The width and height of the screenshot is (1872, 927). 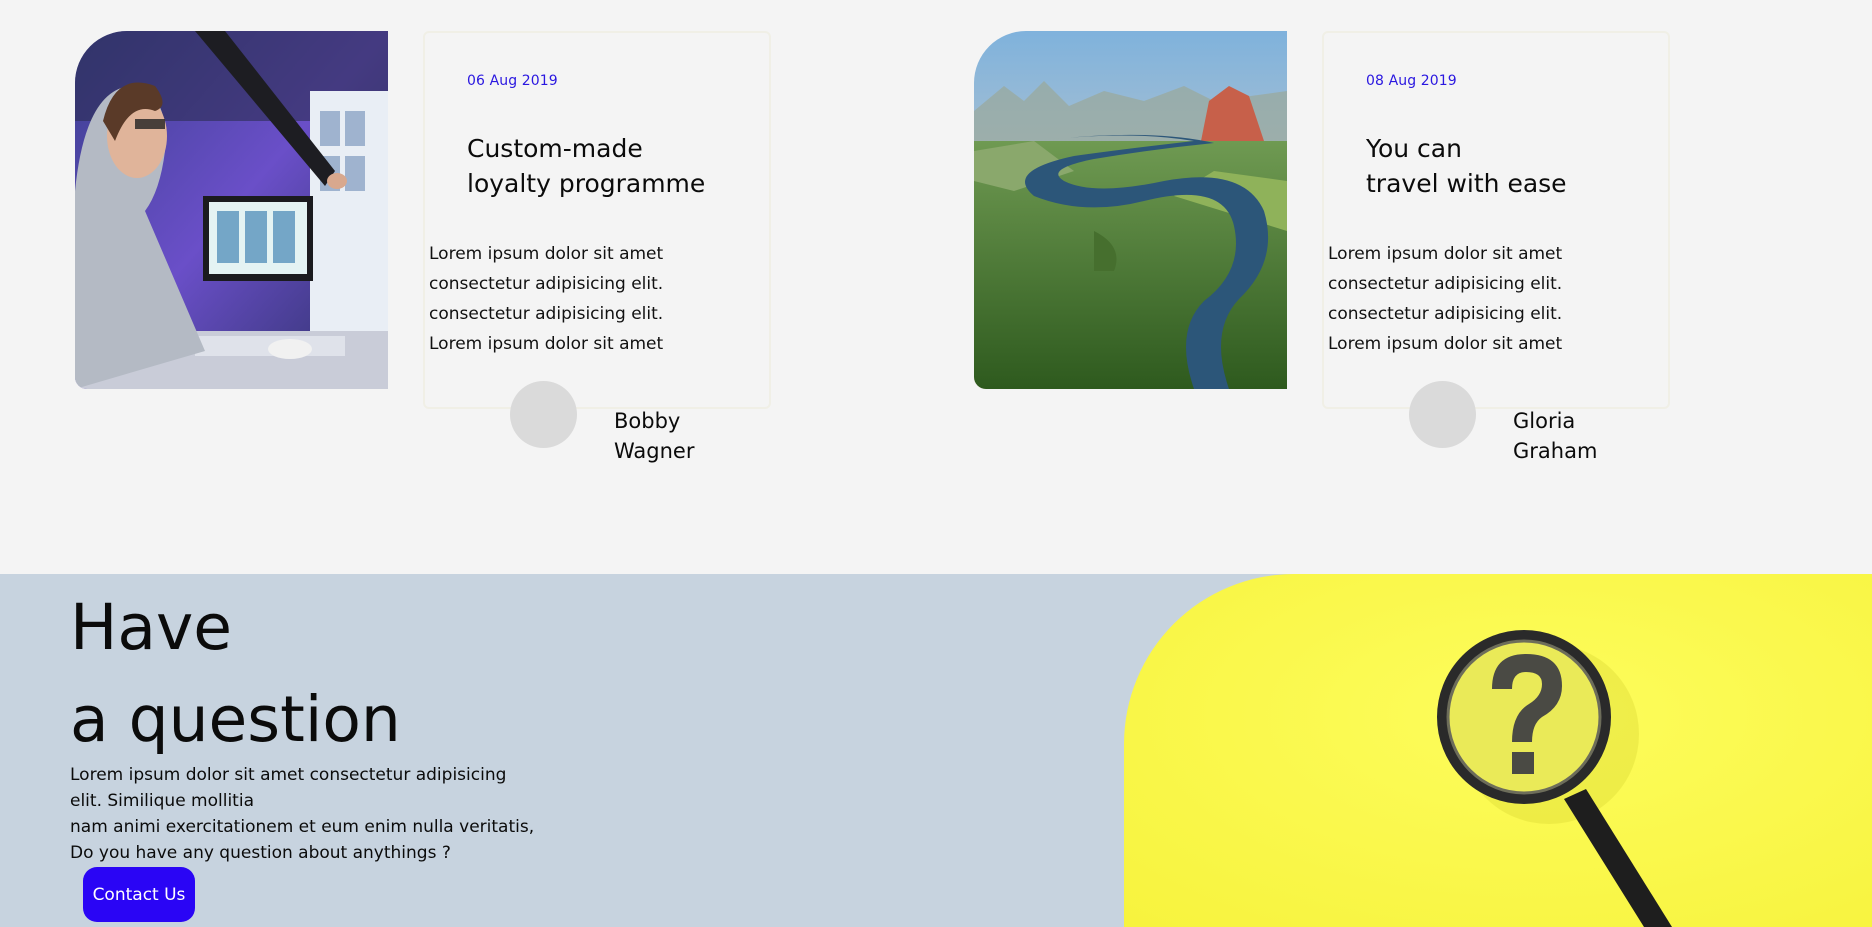 I want to click on author-first-name: Bobby, so click(x=647, y=421).